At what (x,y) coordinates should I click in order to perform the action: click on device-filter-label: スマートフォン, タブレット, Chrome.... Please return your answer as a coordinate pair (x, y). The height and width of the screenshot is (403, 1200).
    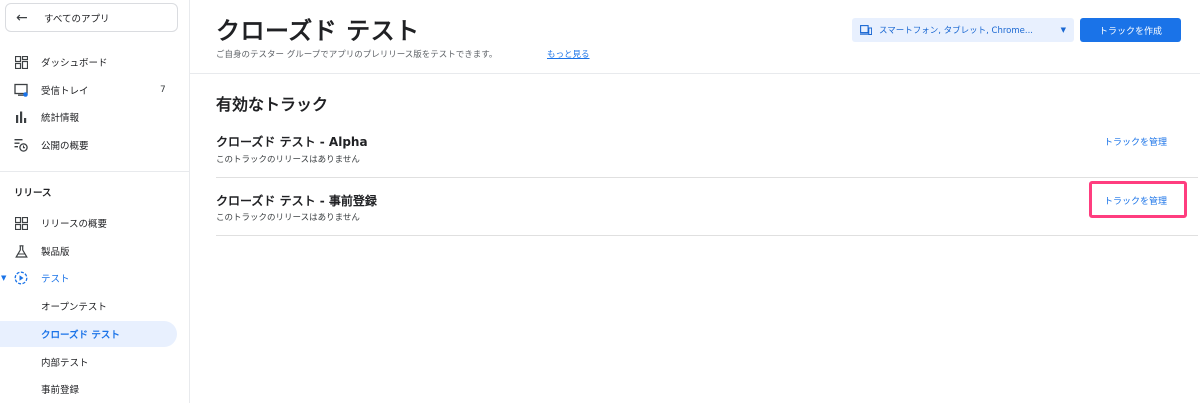
    Looking at the image, I should click on (956, 31).